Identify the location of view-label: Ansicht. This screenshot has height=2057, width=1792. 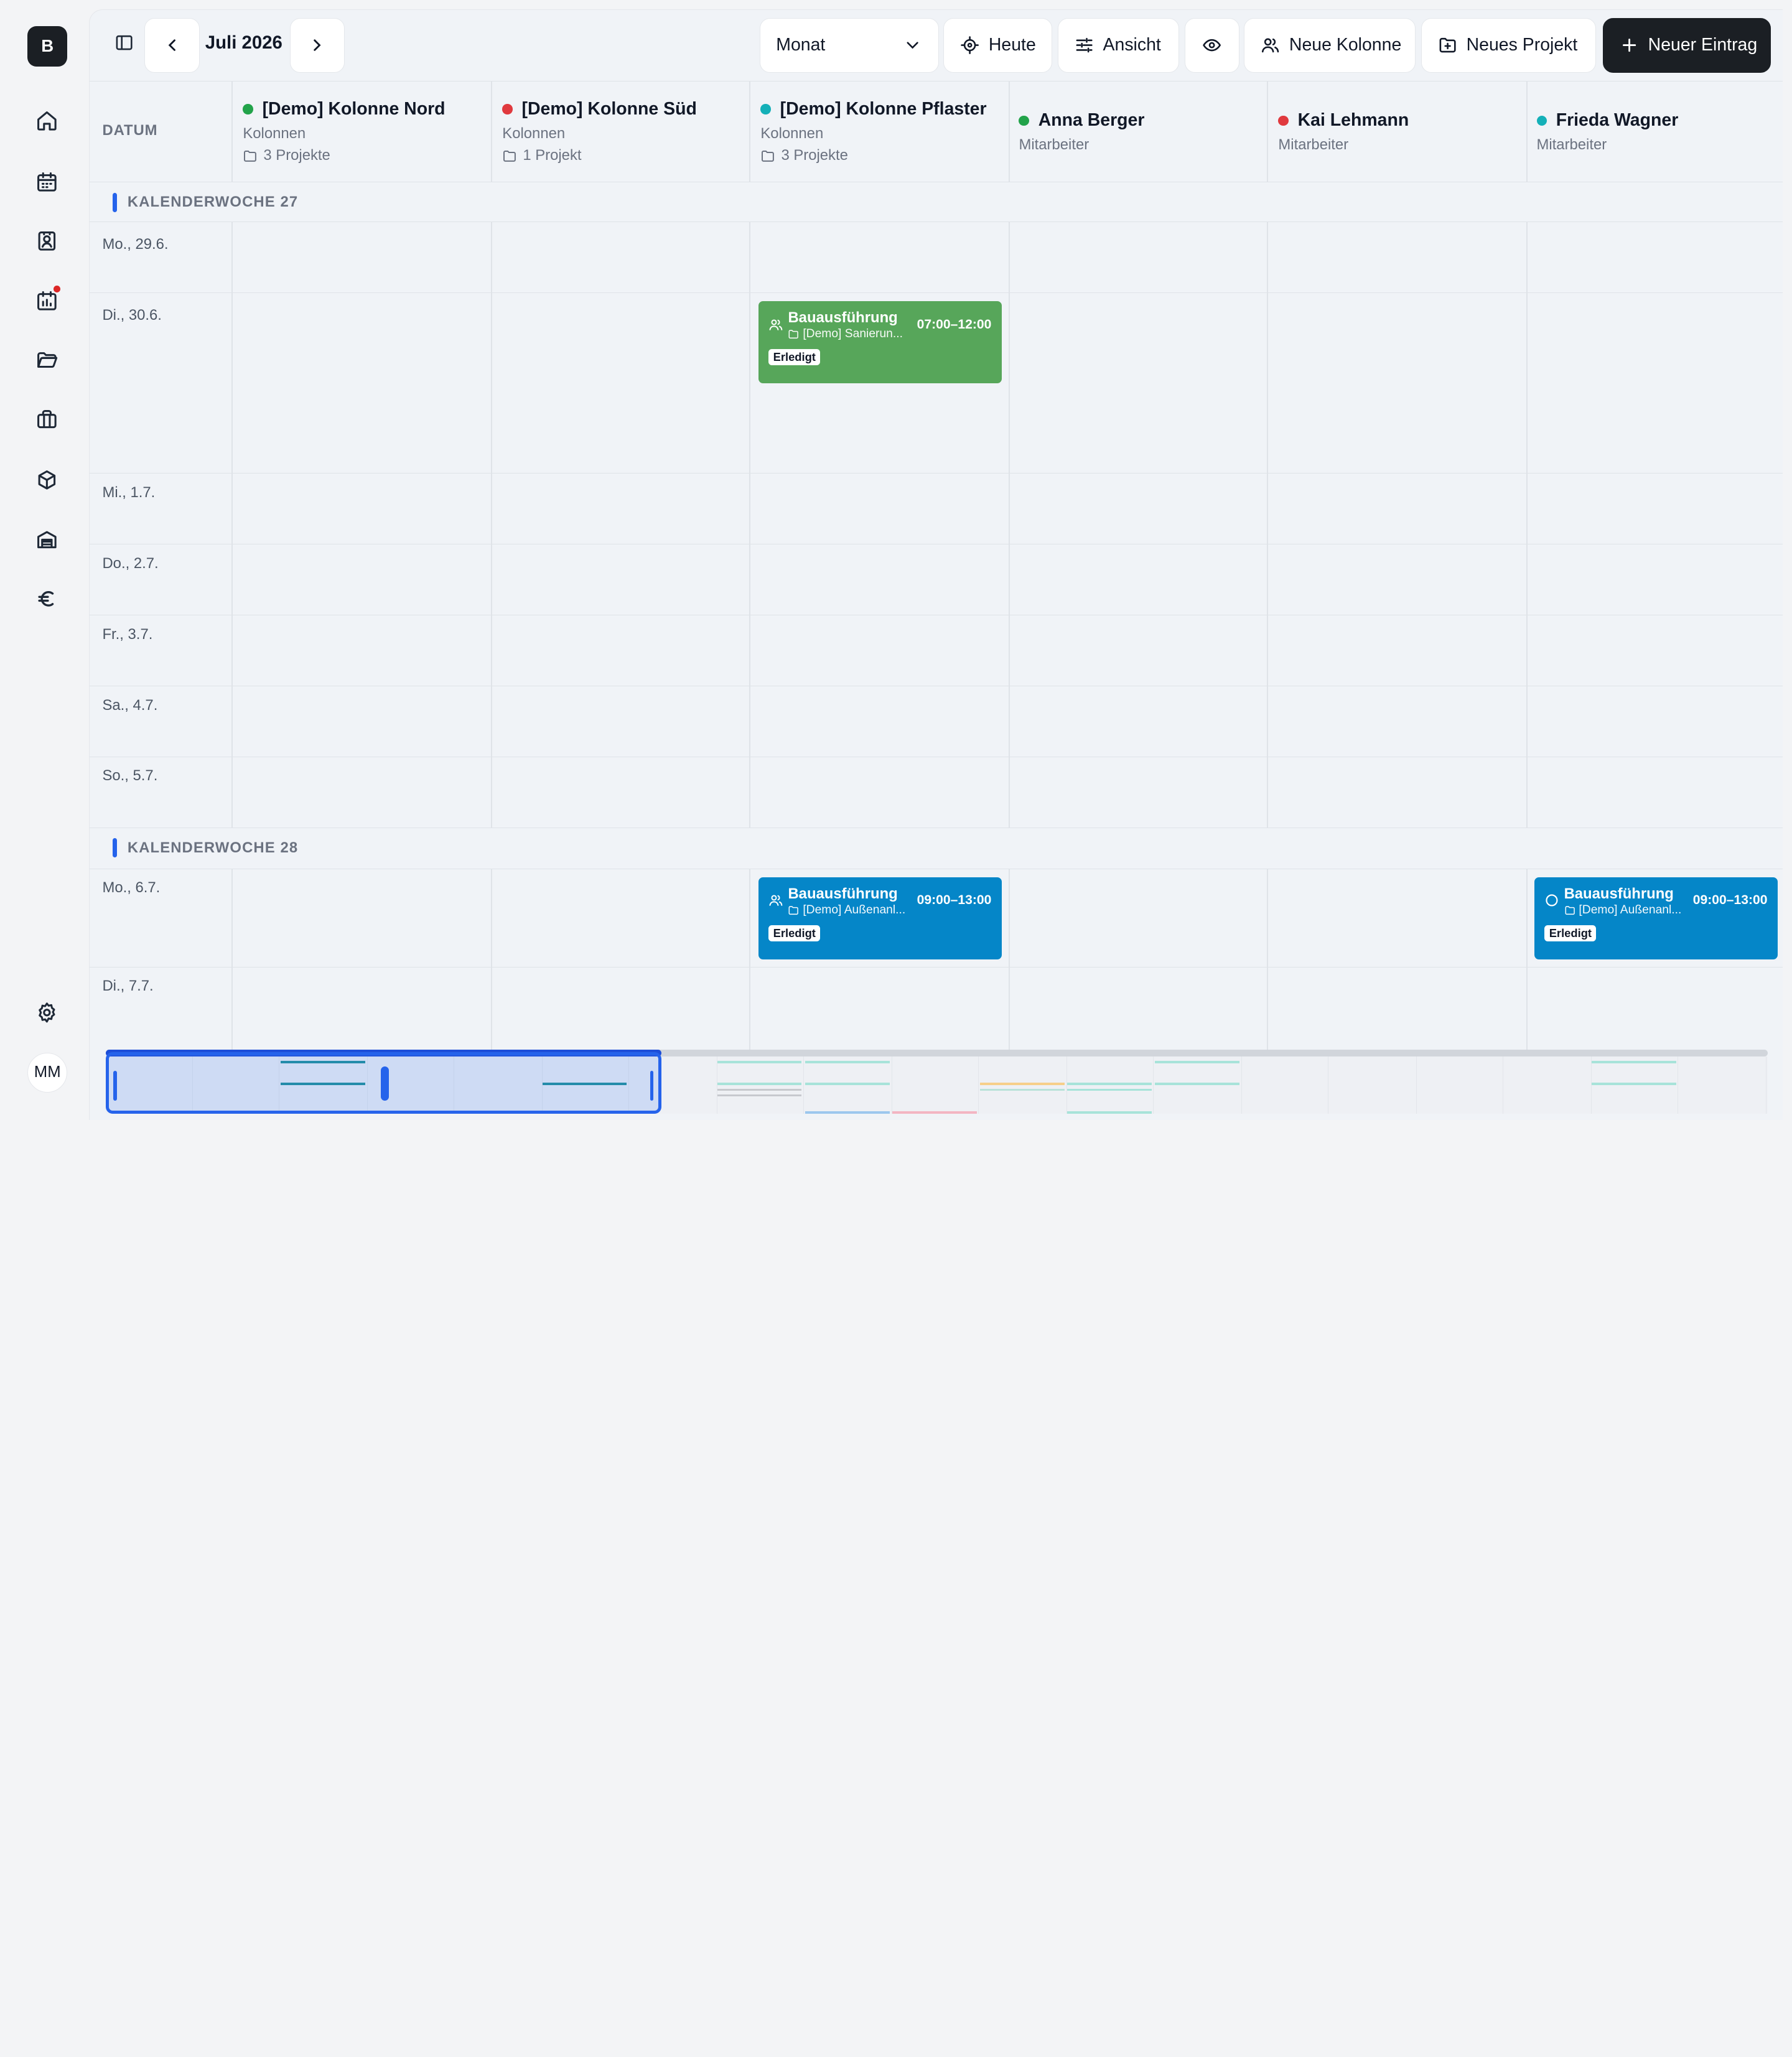
(1132, 45).